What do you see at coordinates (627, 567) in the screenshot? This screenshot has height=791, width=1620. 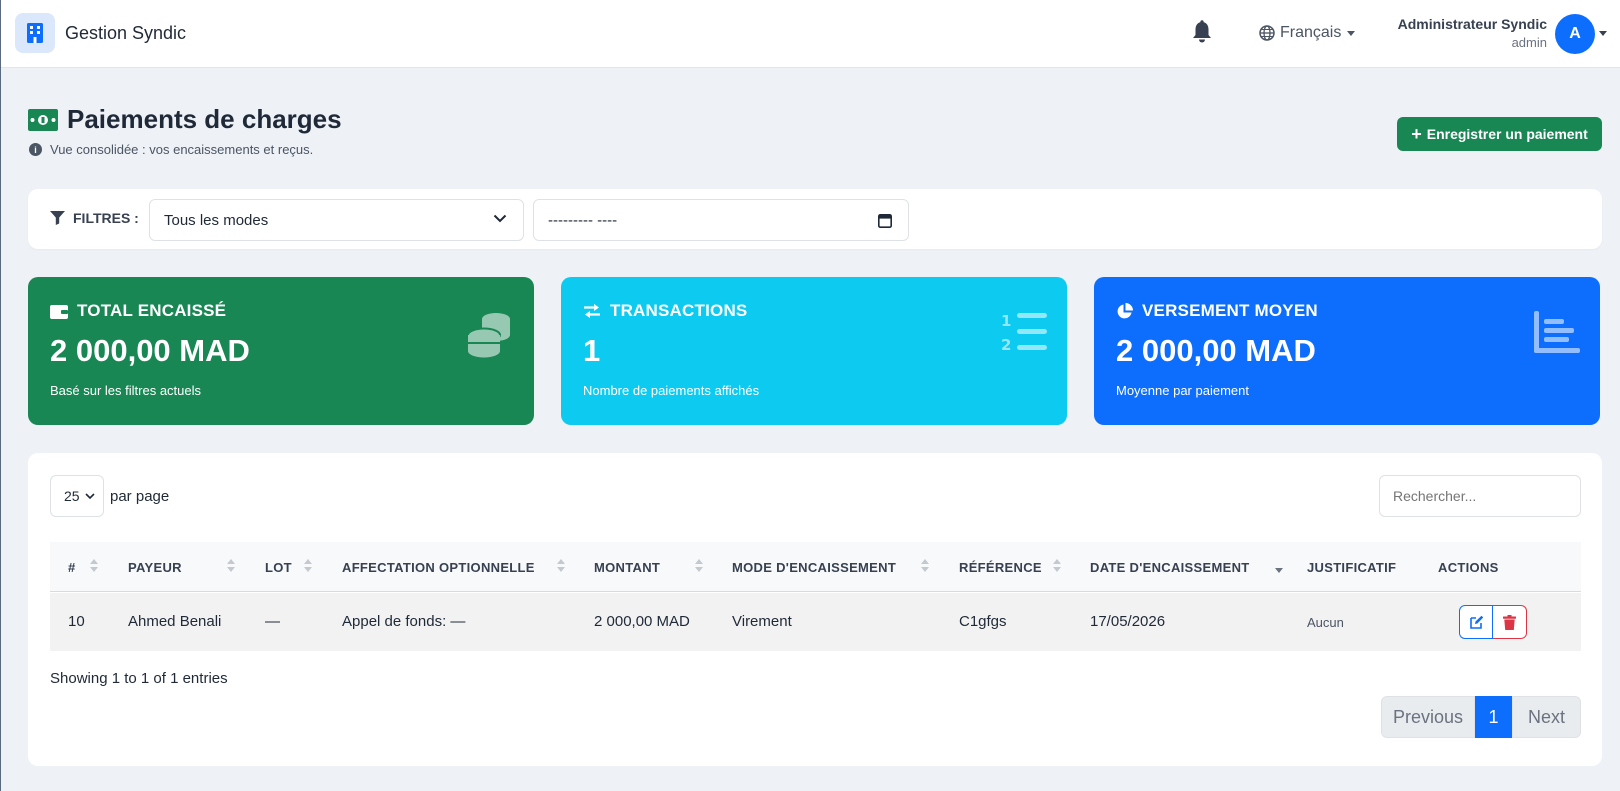 I see `column-header-amount: MONTANT` at bounding box center [627, 567].